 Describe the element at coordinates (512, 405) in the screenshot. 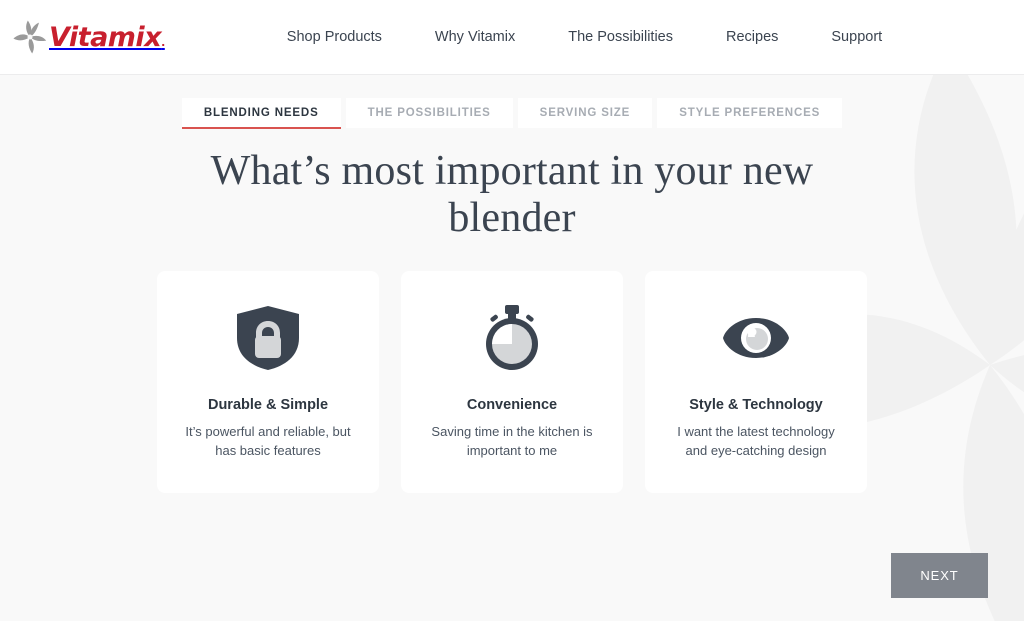

I see `option-title: Convenience` at that location.